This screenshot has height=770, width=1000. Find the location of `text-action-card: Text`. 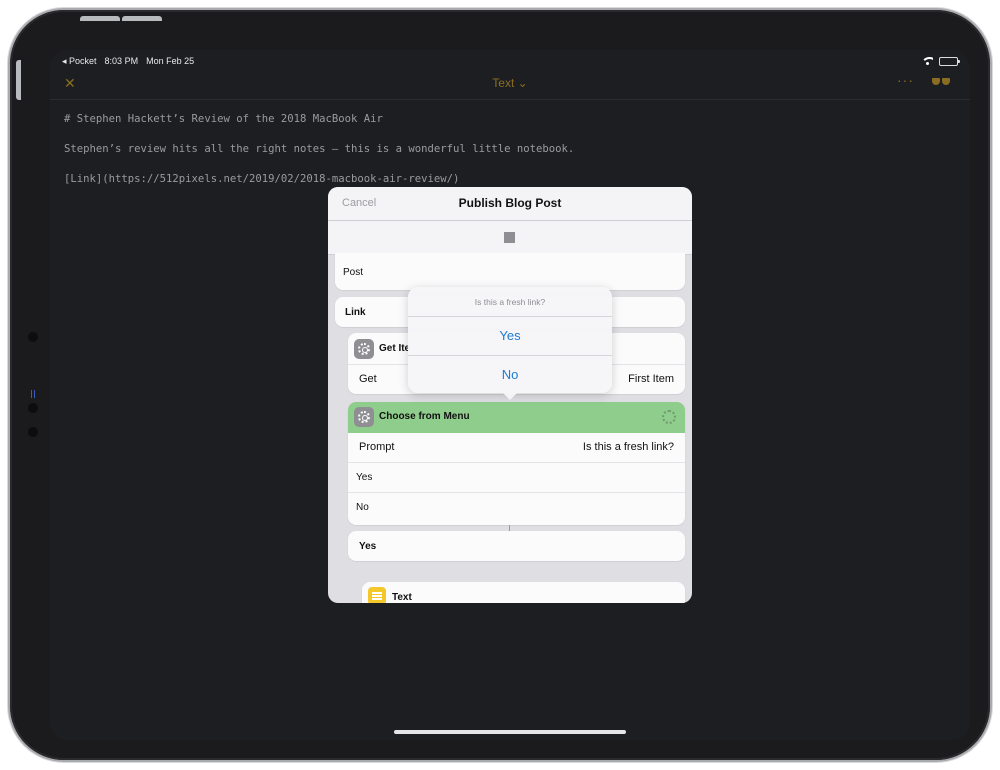

text-action-card: Text is located at coordinates (523, 592).